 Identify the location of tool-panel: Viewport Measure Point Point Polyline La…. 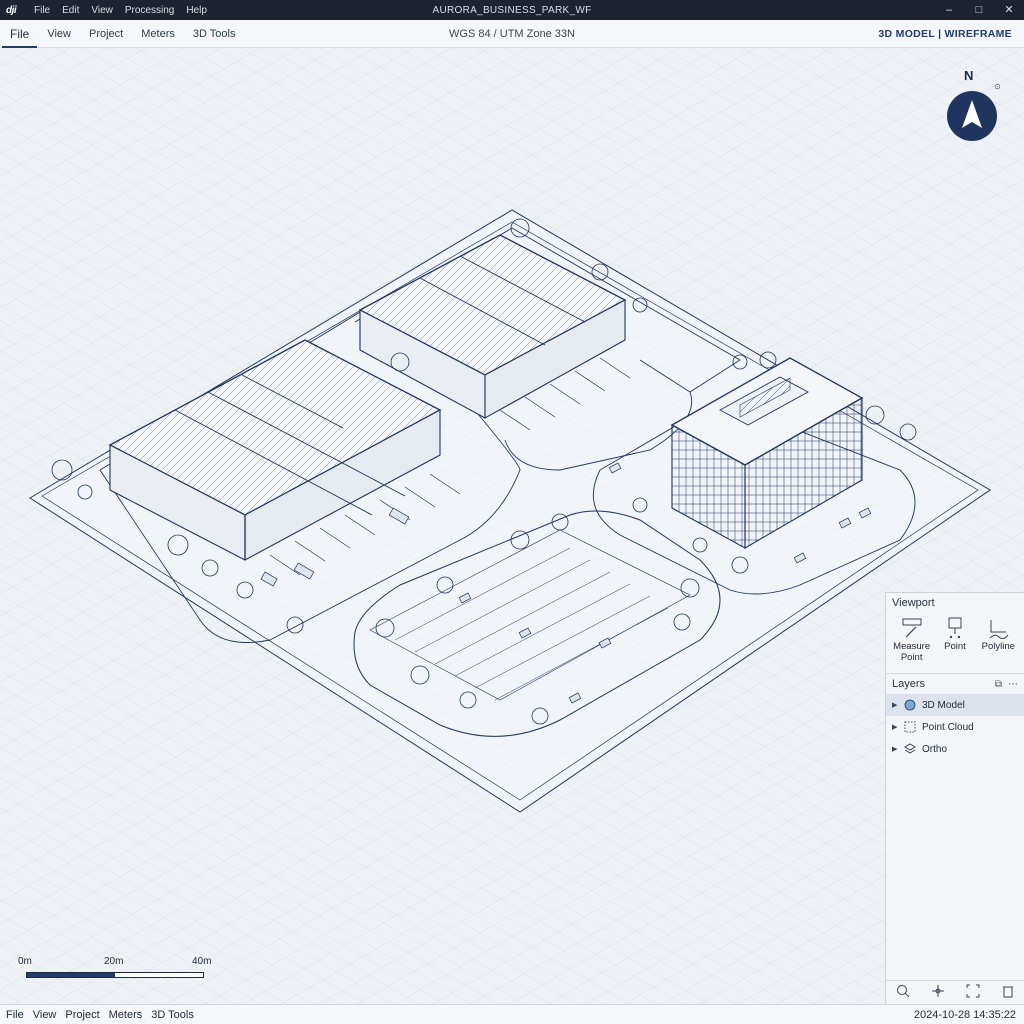
(954, 798).